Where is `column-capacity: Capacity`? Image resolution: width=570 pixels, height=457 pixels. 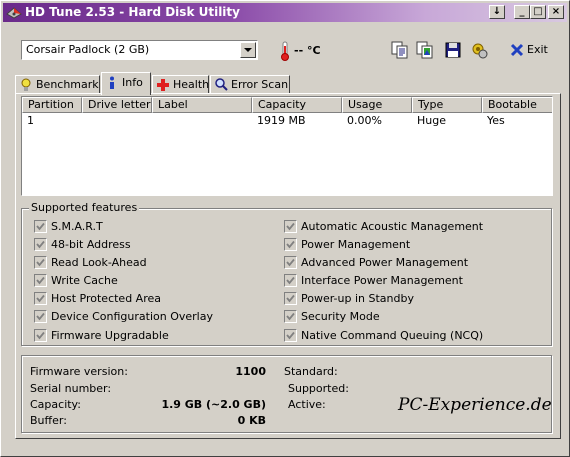
column-capacity: Capacity is located at coordinates (297, 105).